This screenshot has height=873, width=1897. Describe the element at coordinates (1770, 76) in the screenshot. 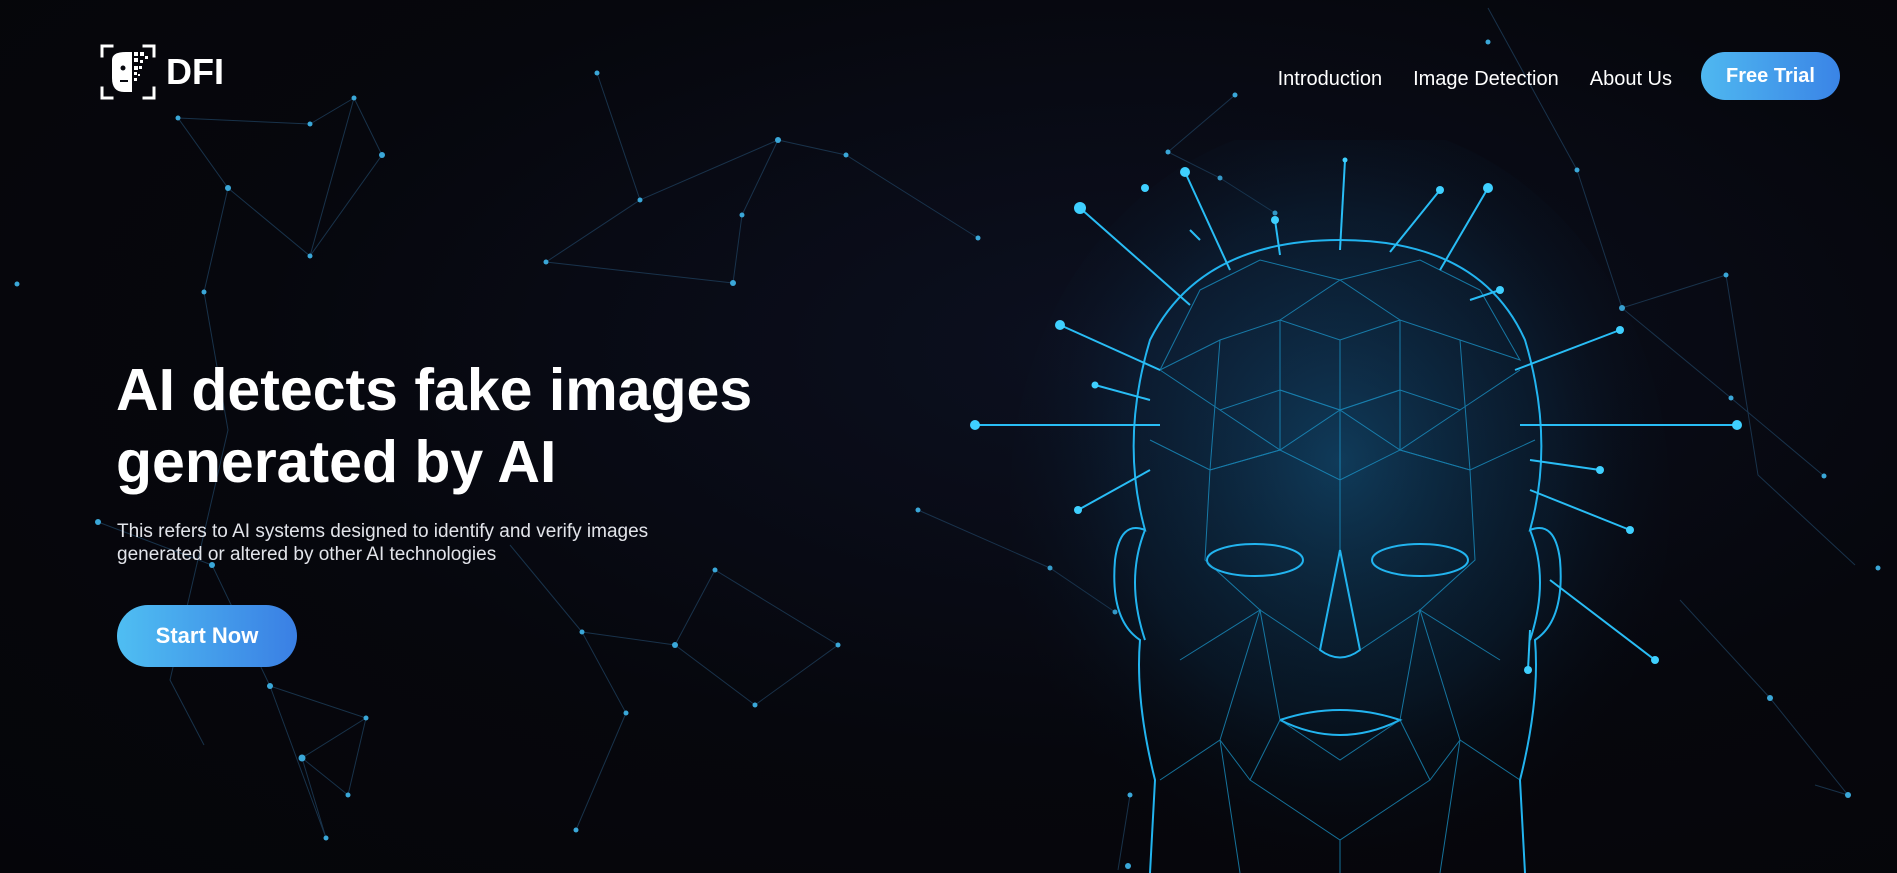

I see `free-trial-button: Free Trial` at that location.